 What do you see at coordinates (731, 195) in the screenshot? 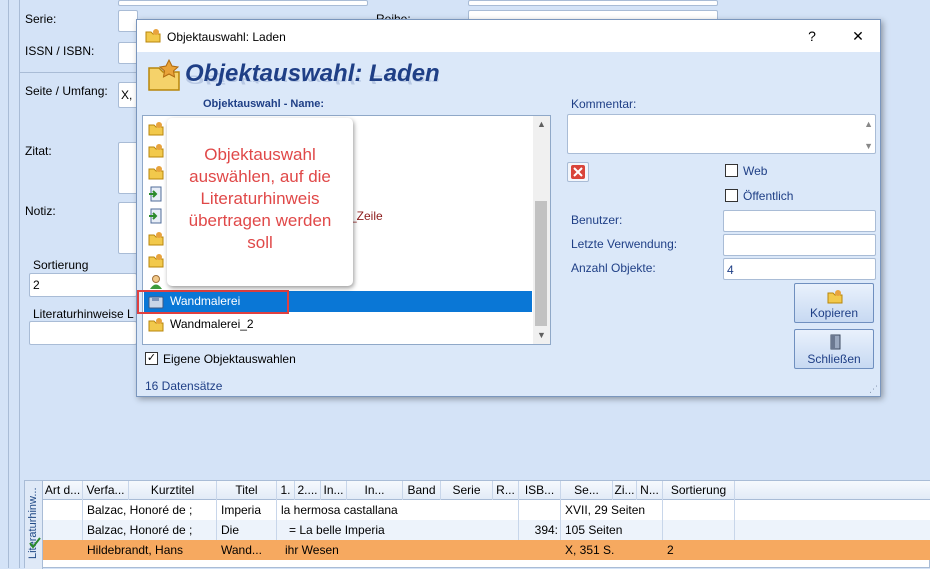
I see `oeffentlich-checkbox` at bounding box center [731, 195].